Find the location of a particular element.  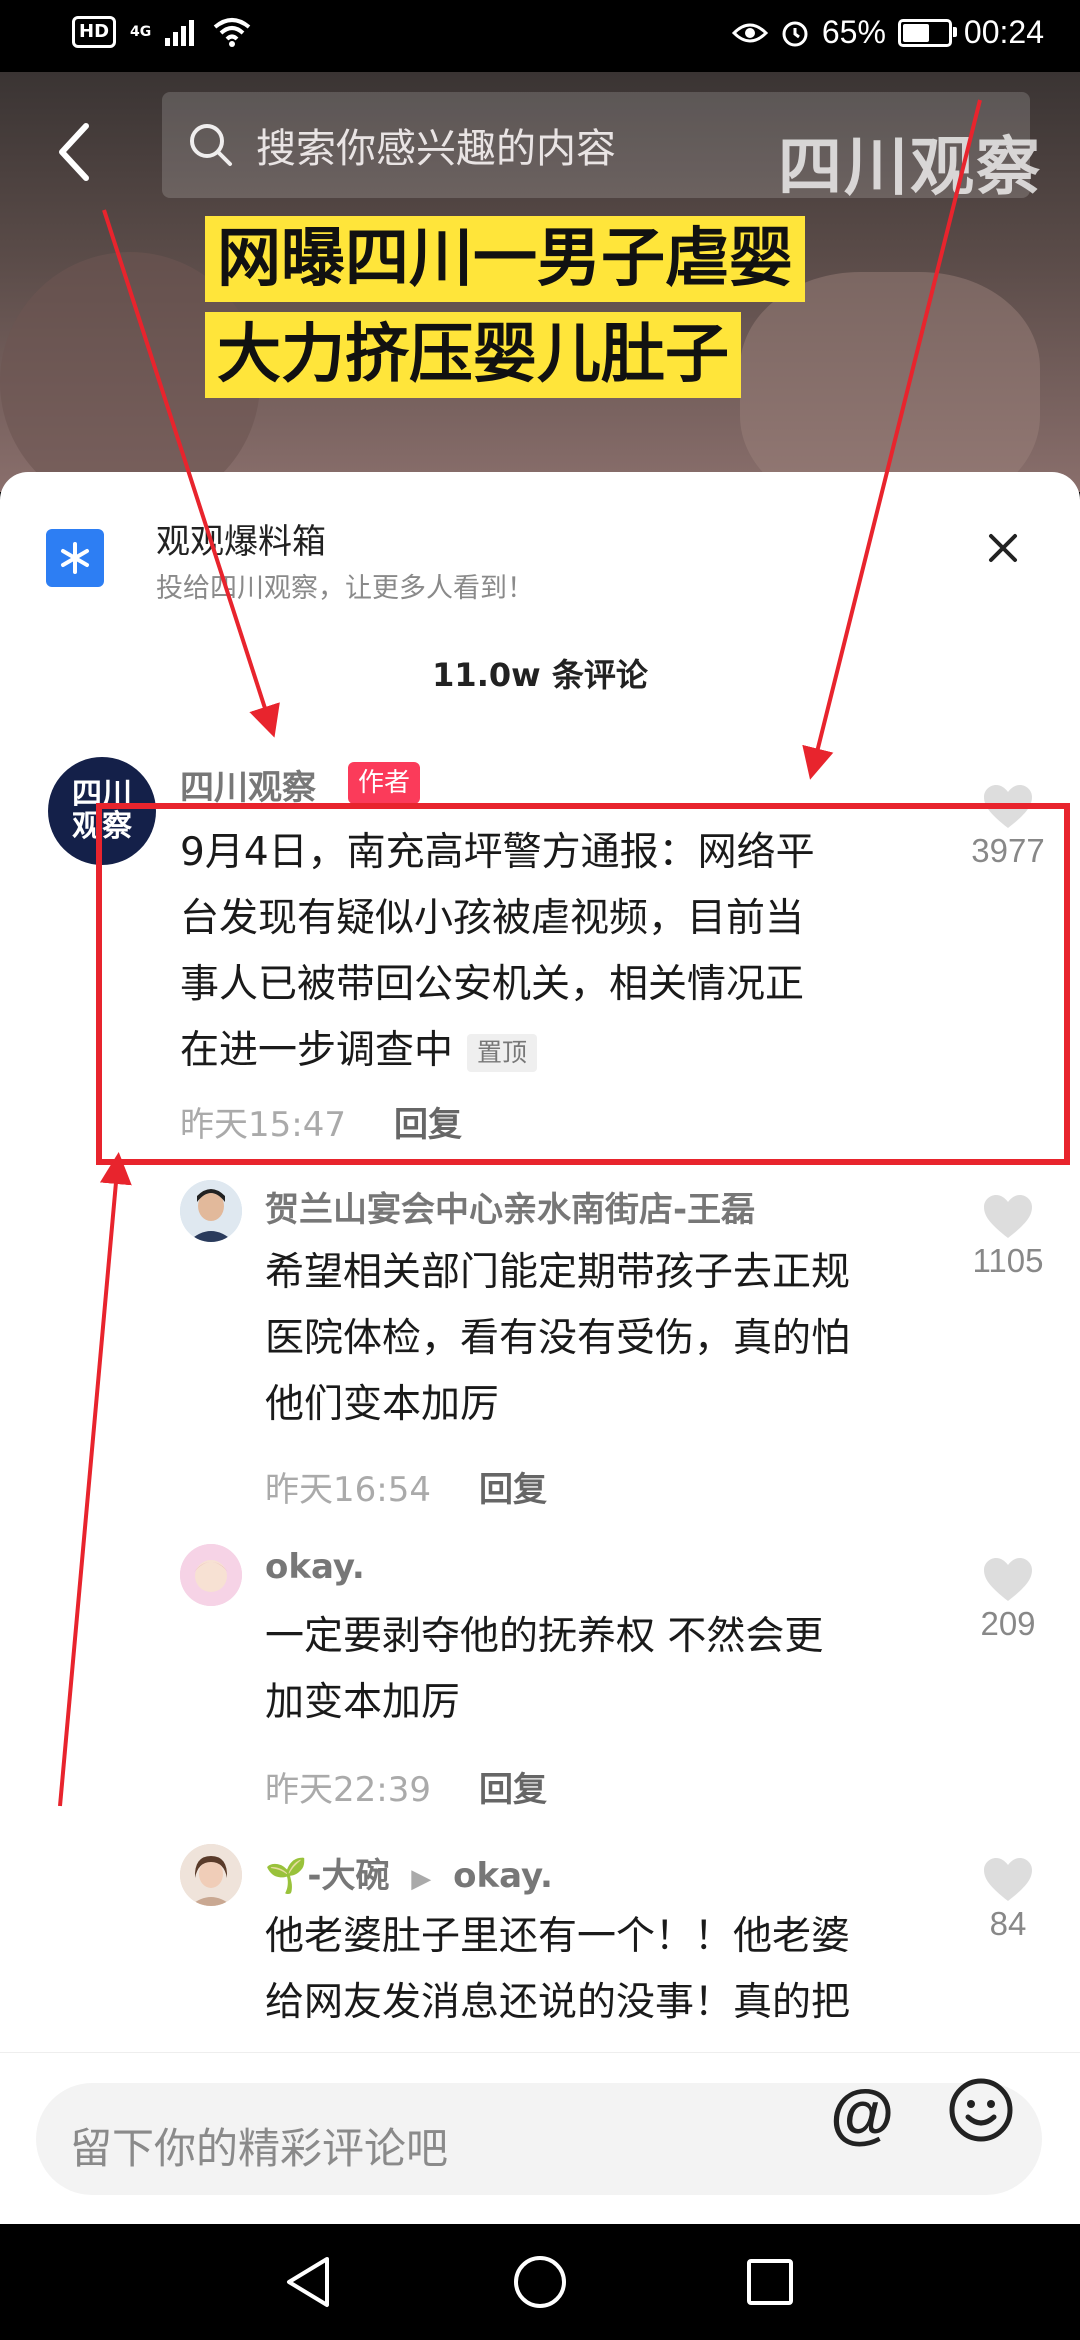

signal-icon is located at coordinates (180, 33).